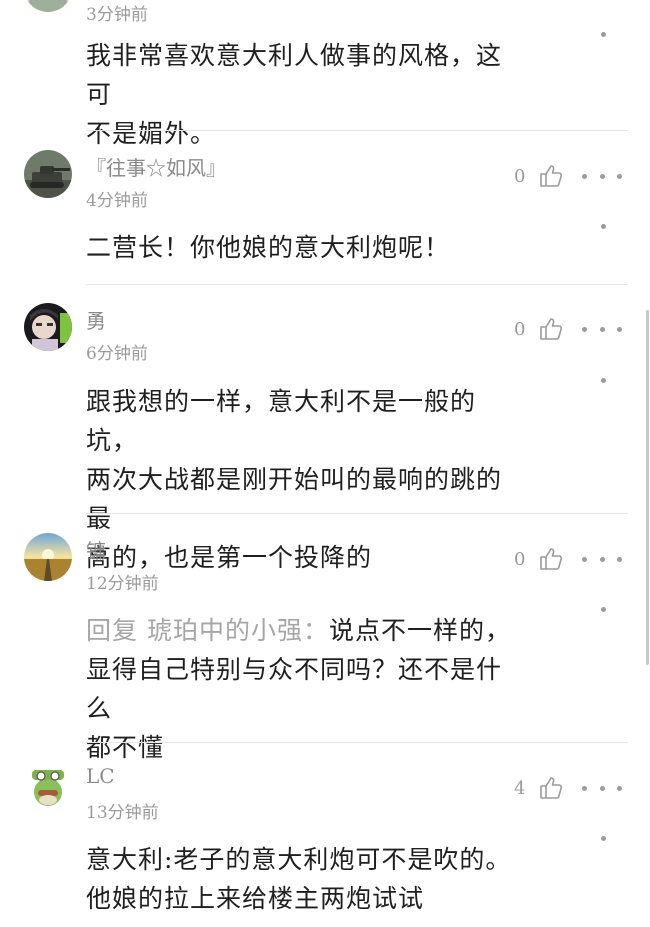 The image size is (650, 927). I want to click on partial-avatar-icon, so click(48, 6).